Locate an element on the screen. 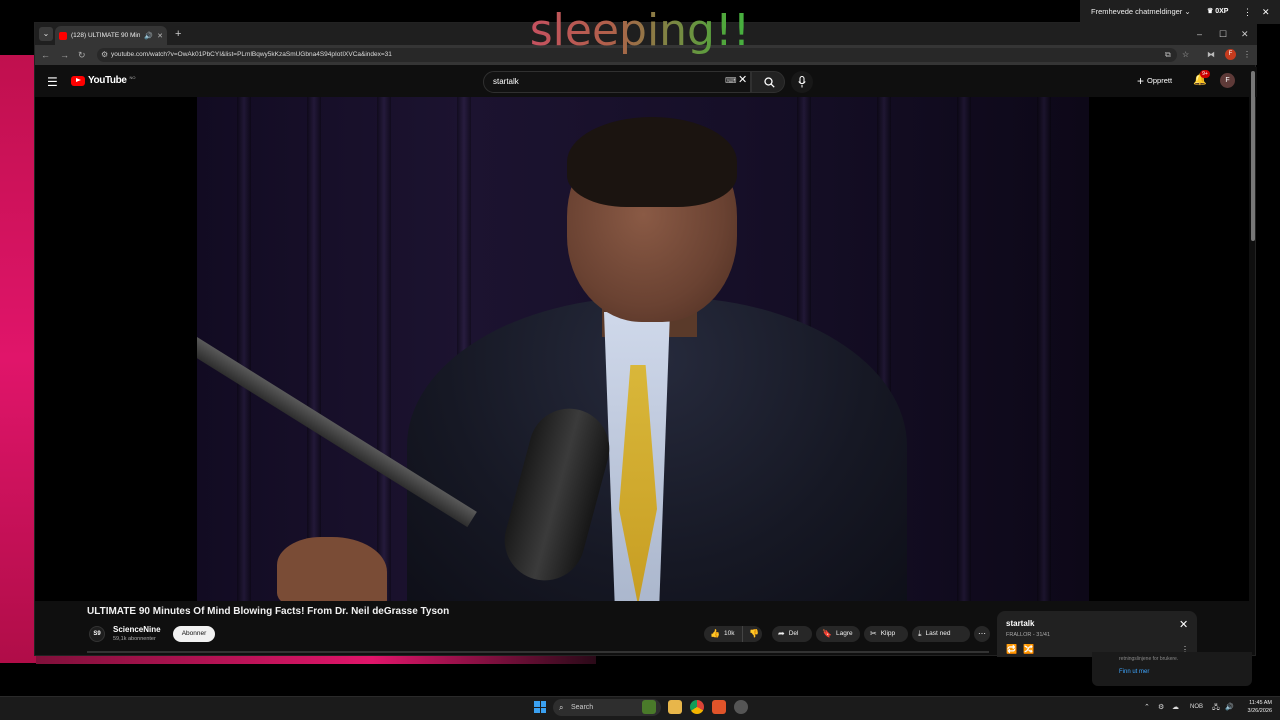  xp-value: 0XP is located at coordinates (1222, 11).